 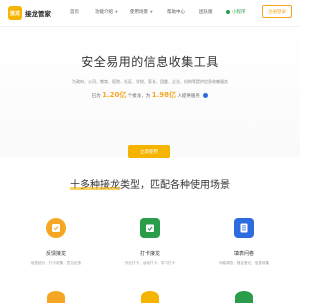 I want to click on mini-program-label: 小程序, so click(x=239, y=12).